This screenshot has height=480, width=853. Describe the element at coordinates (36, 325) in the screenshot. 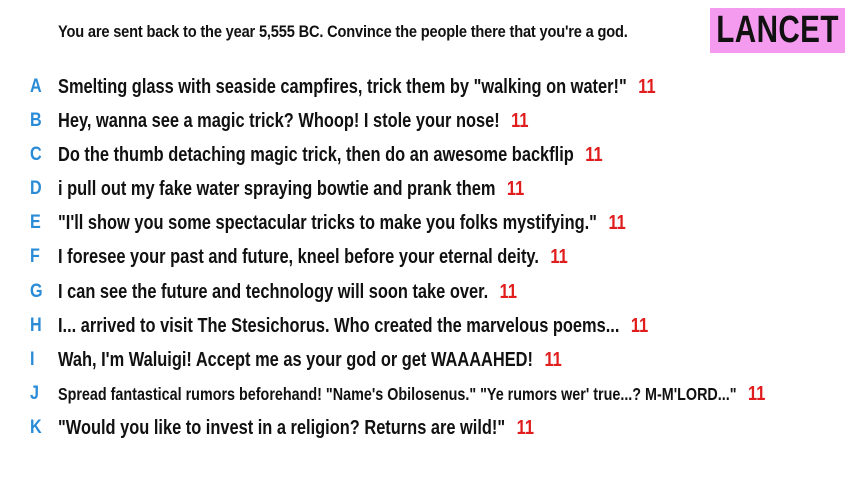

I see `answer-letter: H` at that location.